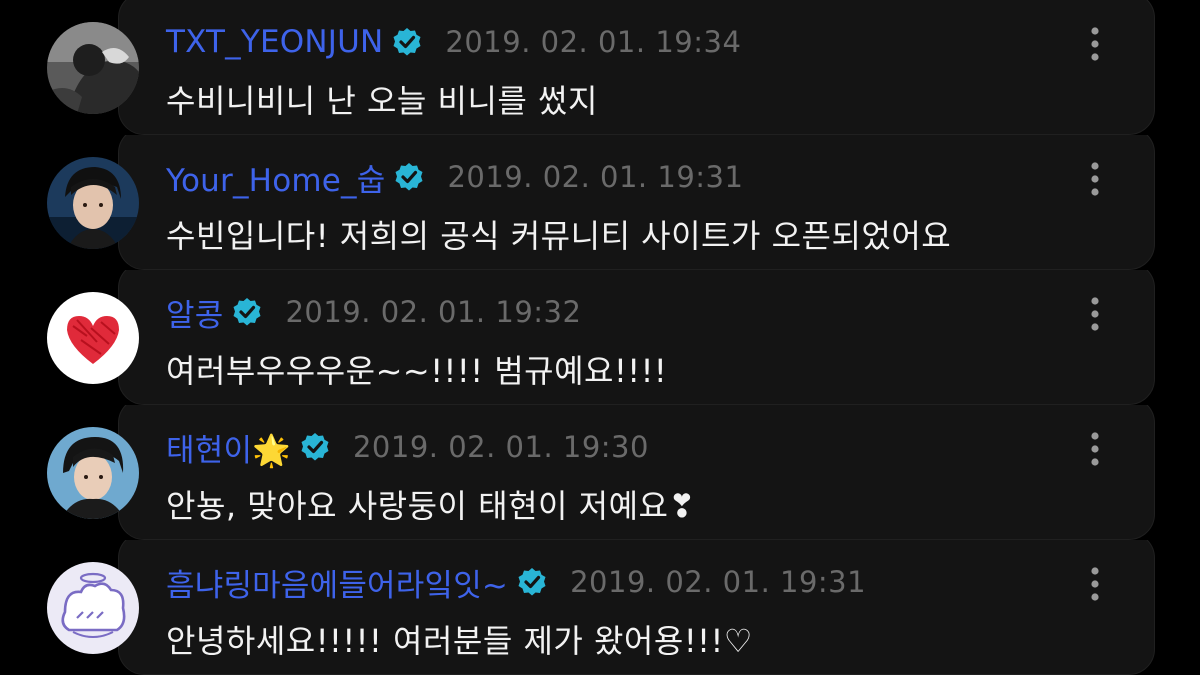 The image size is (1200, 675). What do you see at coordinates (274, 42) in the screenshot?
I see `username-link: TXT_YEONJUN` at bounding box center [274, 42].